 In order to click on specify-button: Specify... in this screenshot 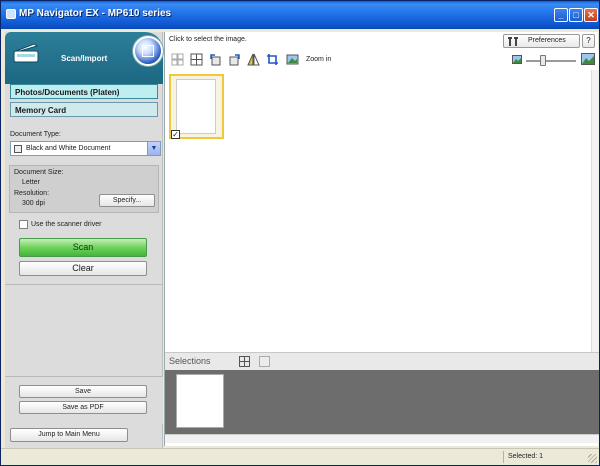, I will do `click(127, 200)`.